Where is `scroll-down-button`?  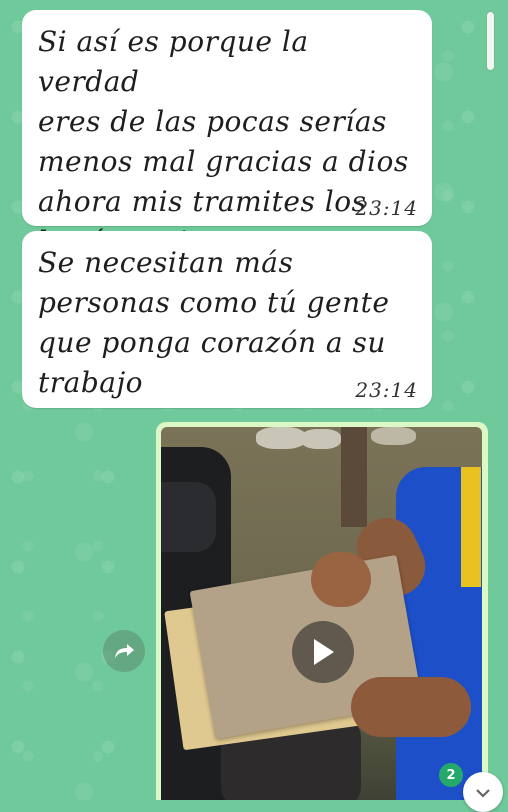 scroll-down-button is located at coordinates (483, 792).